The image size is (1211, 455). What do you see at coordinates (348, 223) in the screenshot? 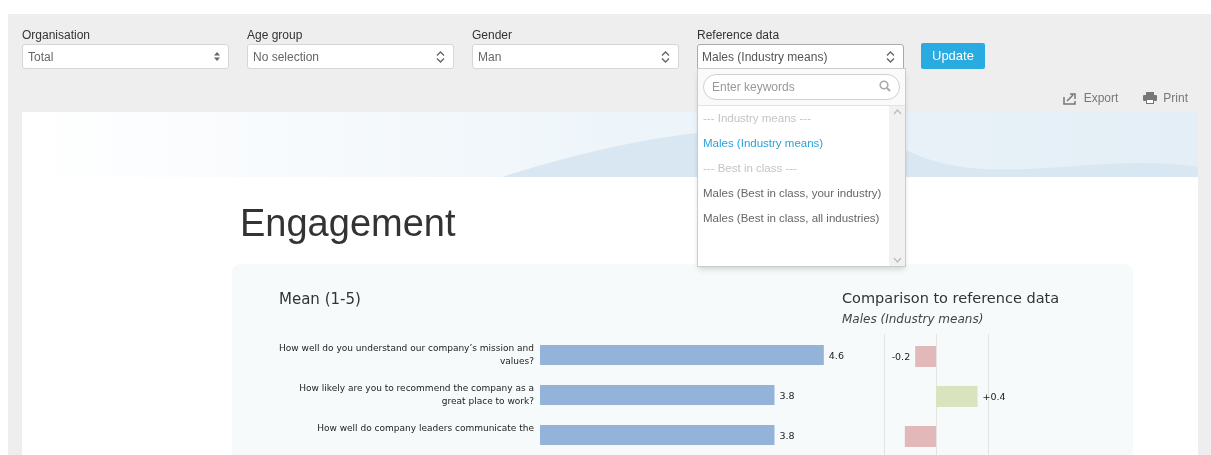
I see `report-title: Engagement` at bounding box center [348, 223].